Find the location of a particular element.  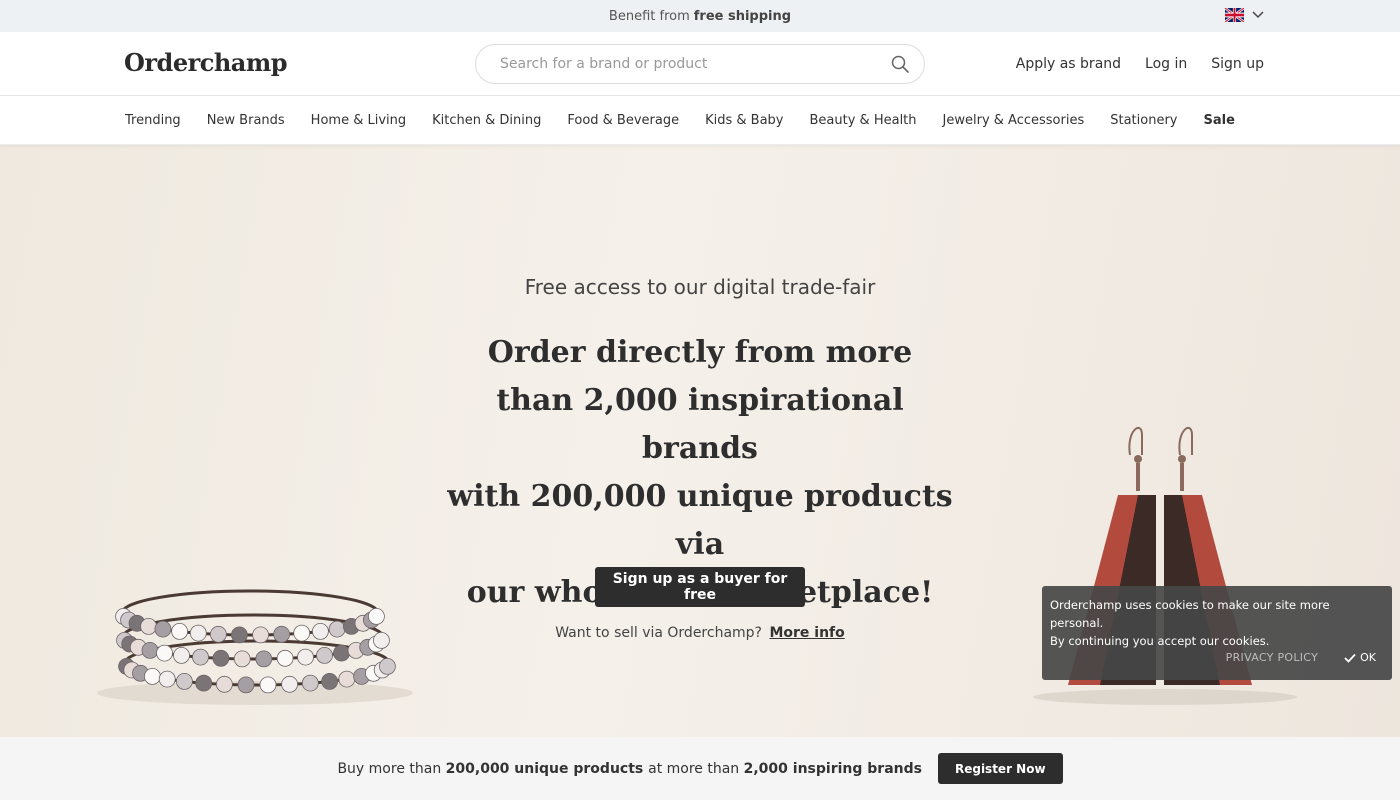

promo-bold: free shipping is located at coordinates (742, 16).